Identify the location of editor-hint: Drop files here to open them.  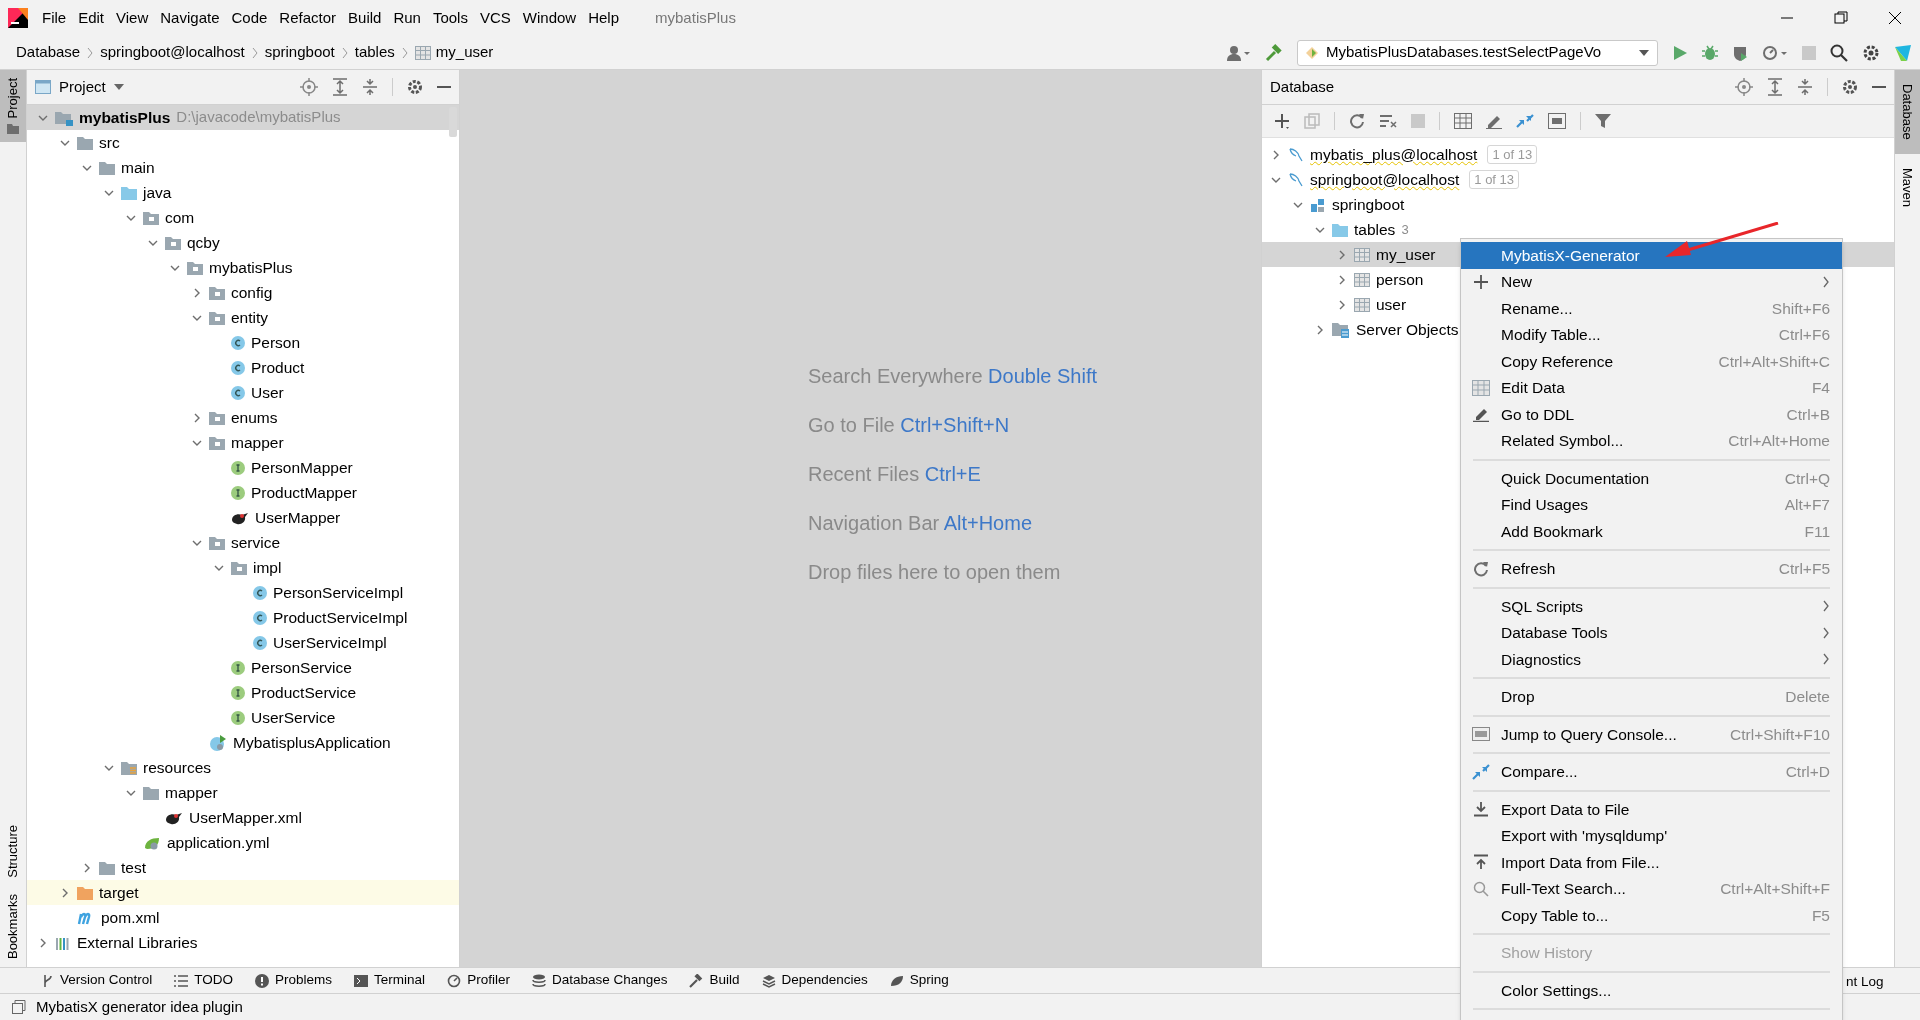
(935, 572).